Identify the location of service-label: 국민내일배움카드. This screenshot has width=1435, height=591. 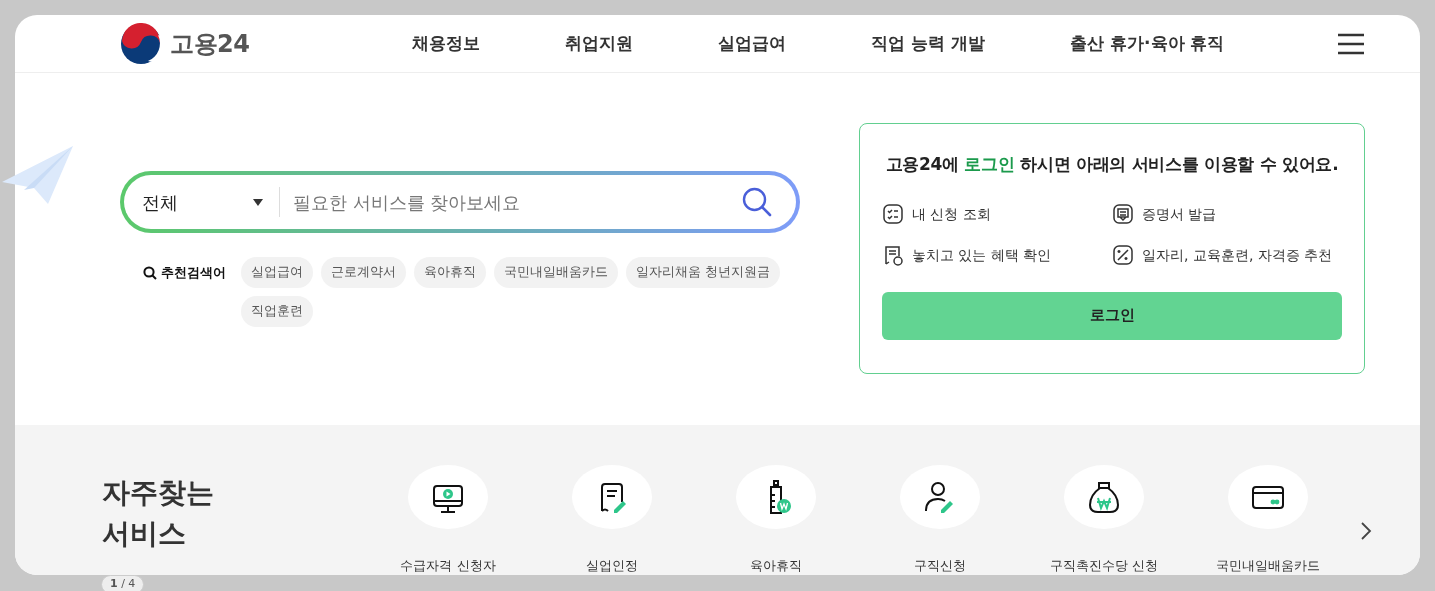
(1268, 565).